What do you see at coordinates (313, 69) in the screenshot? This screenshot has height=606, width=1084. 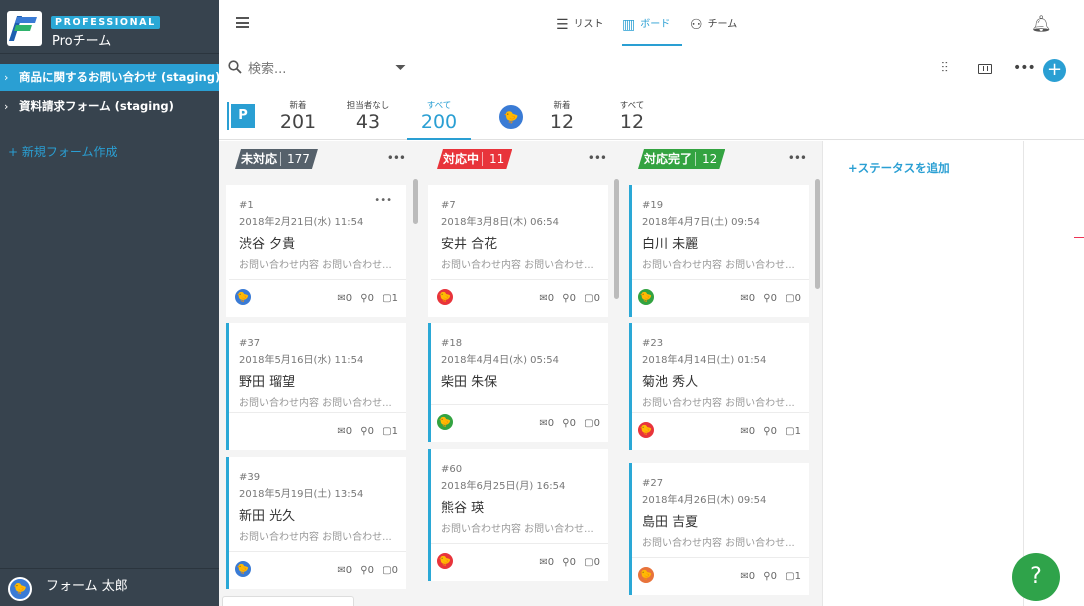 I see `search-input` at bounding box center [313, 69].